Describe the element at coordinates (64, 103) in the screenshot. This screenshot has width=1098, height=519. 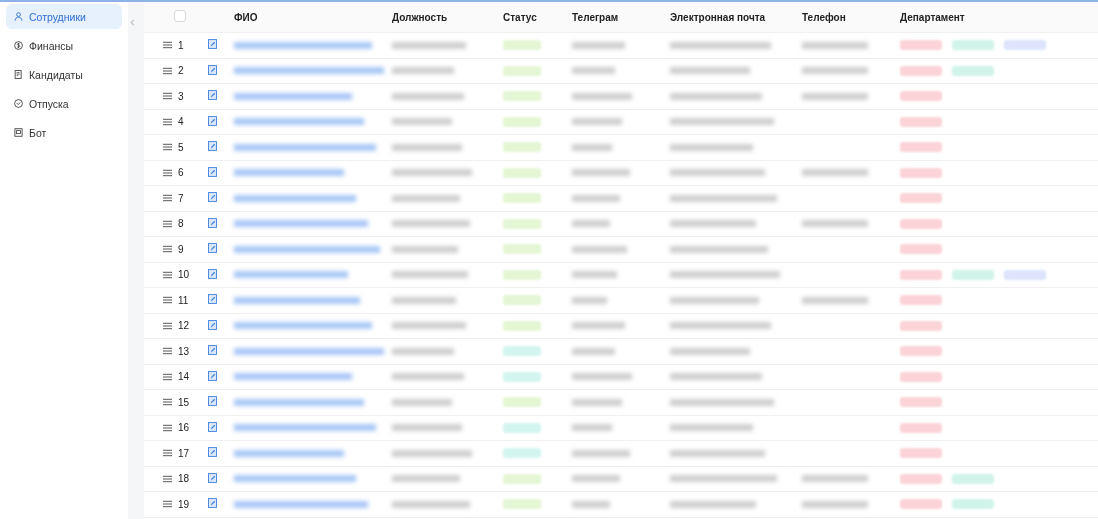
I see `sidebar-item: Отпуска` at that location.